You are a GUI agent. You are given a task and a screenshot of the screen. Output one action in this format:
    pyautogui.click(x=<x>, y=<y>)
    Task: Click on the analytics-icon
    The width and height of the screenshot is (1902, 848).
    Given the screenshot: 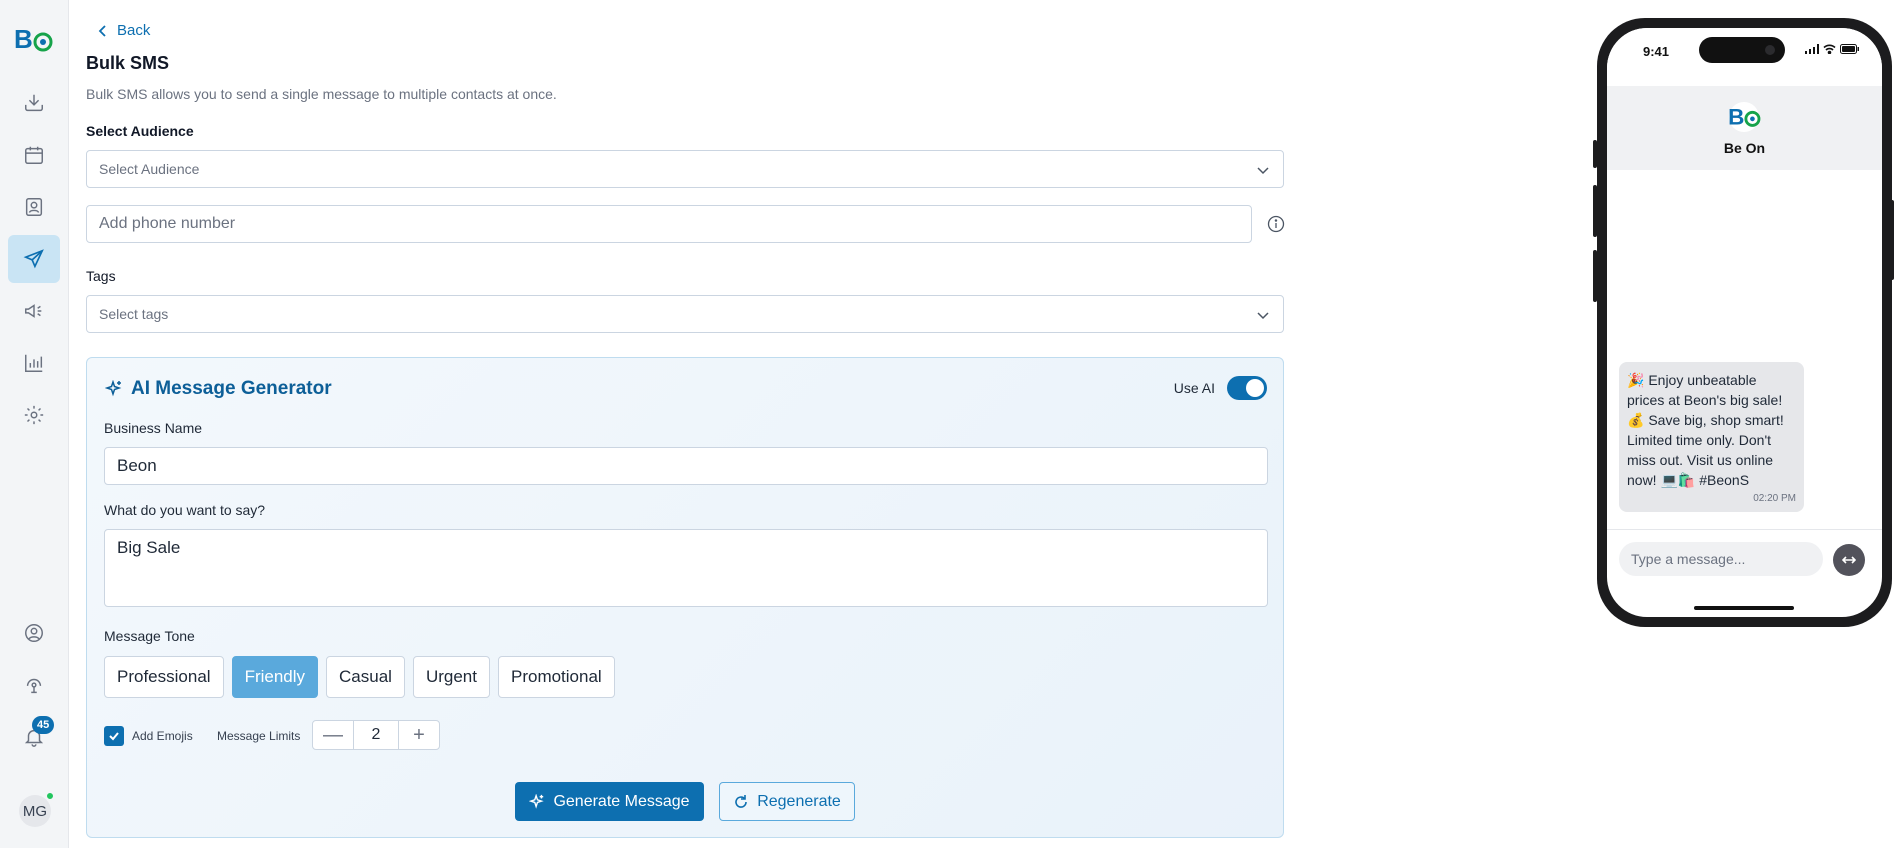 What is the action you would take?
    pyautogui.click(x=34, y=363)
    